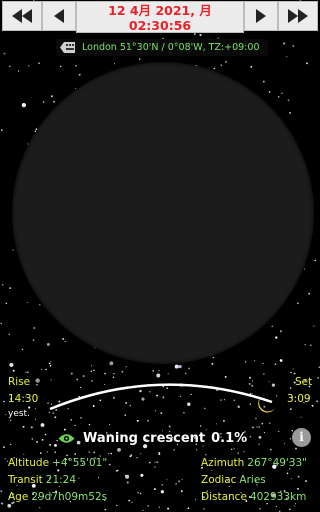 The width and height of the screenshot is (320, 512). I want to click on azimuth-label: Azimuth, so click(223, 463).